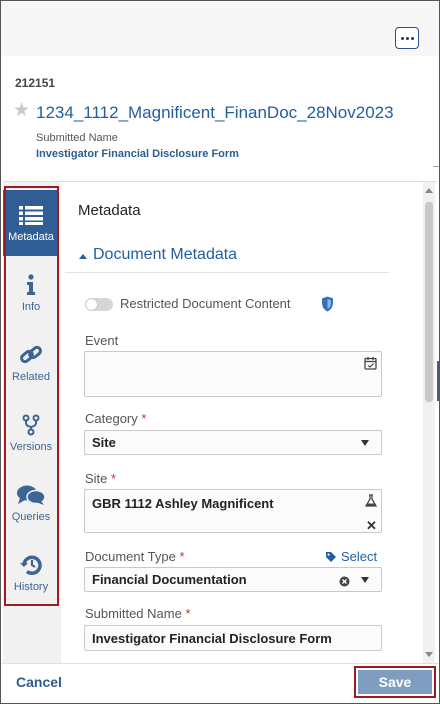 This screenshot has height=704, width=440. I want to click on cancel-button: Cancel, so click(39, 682).